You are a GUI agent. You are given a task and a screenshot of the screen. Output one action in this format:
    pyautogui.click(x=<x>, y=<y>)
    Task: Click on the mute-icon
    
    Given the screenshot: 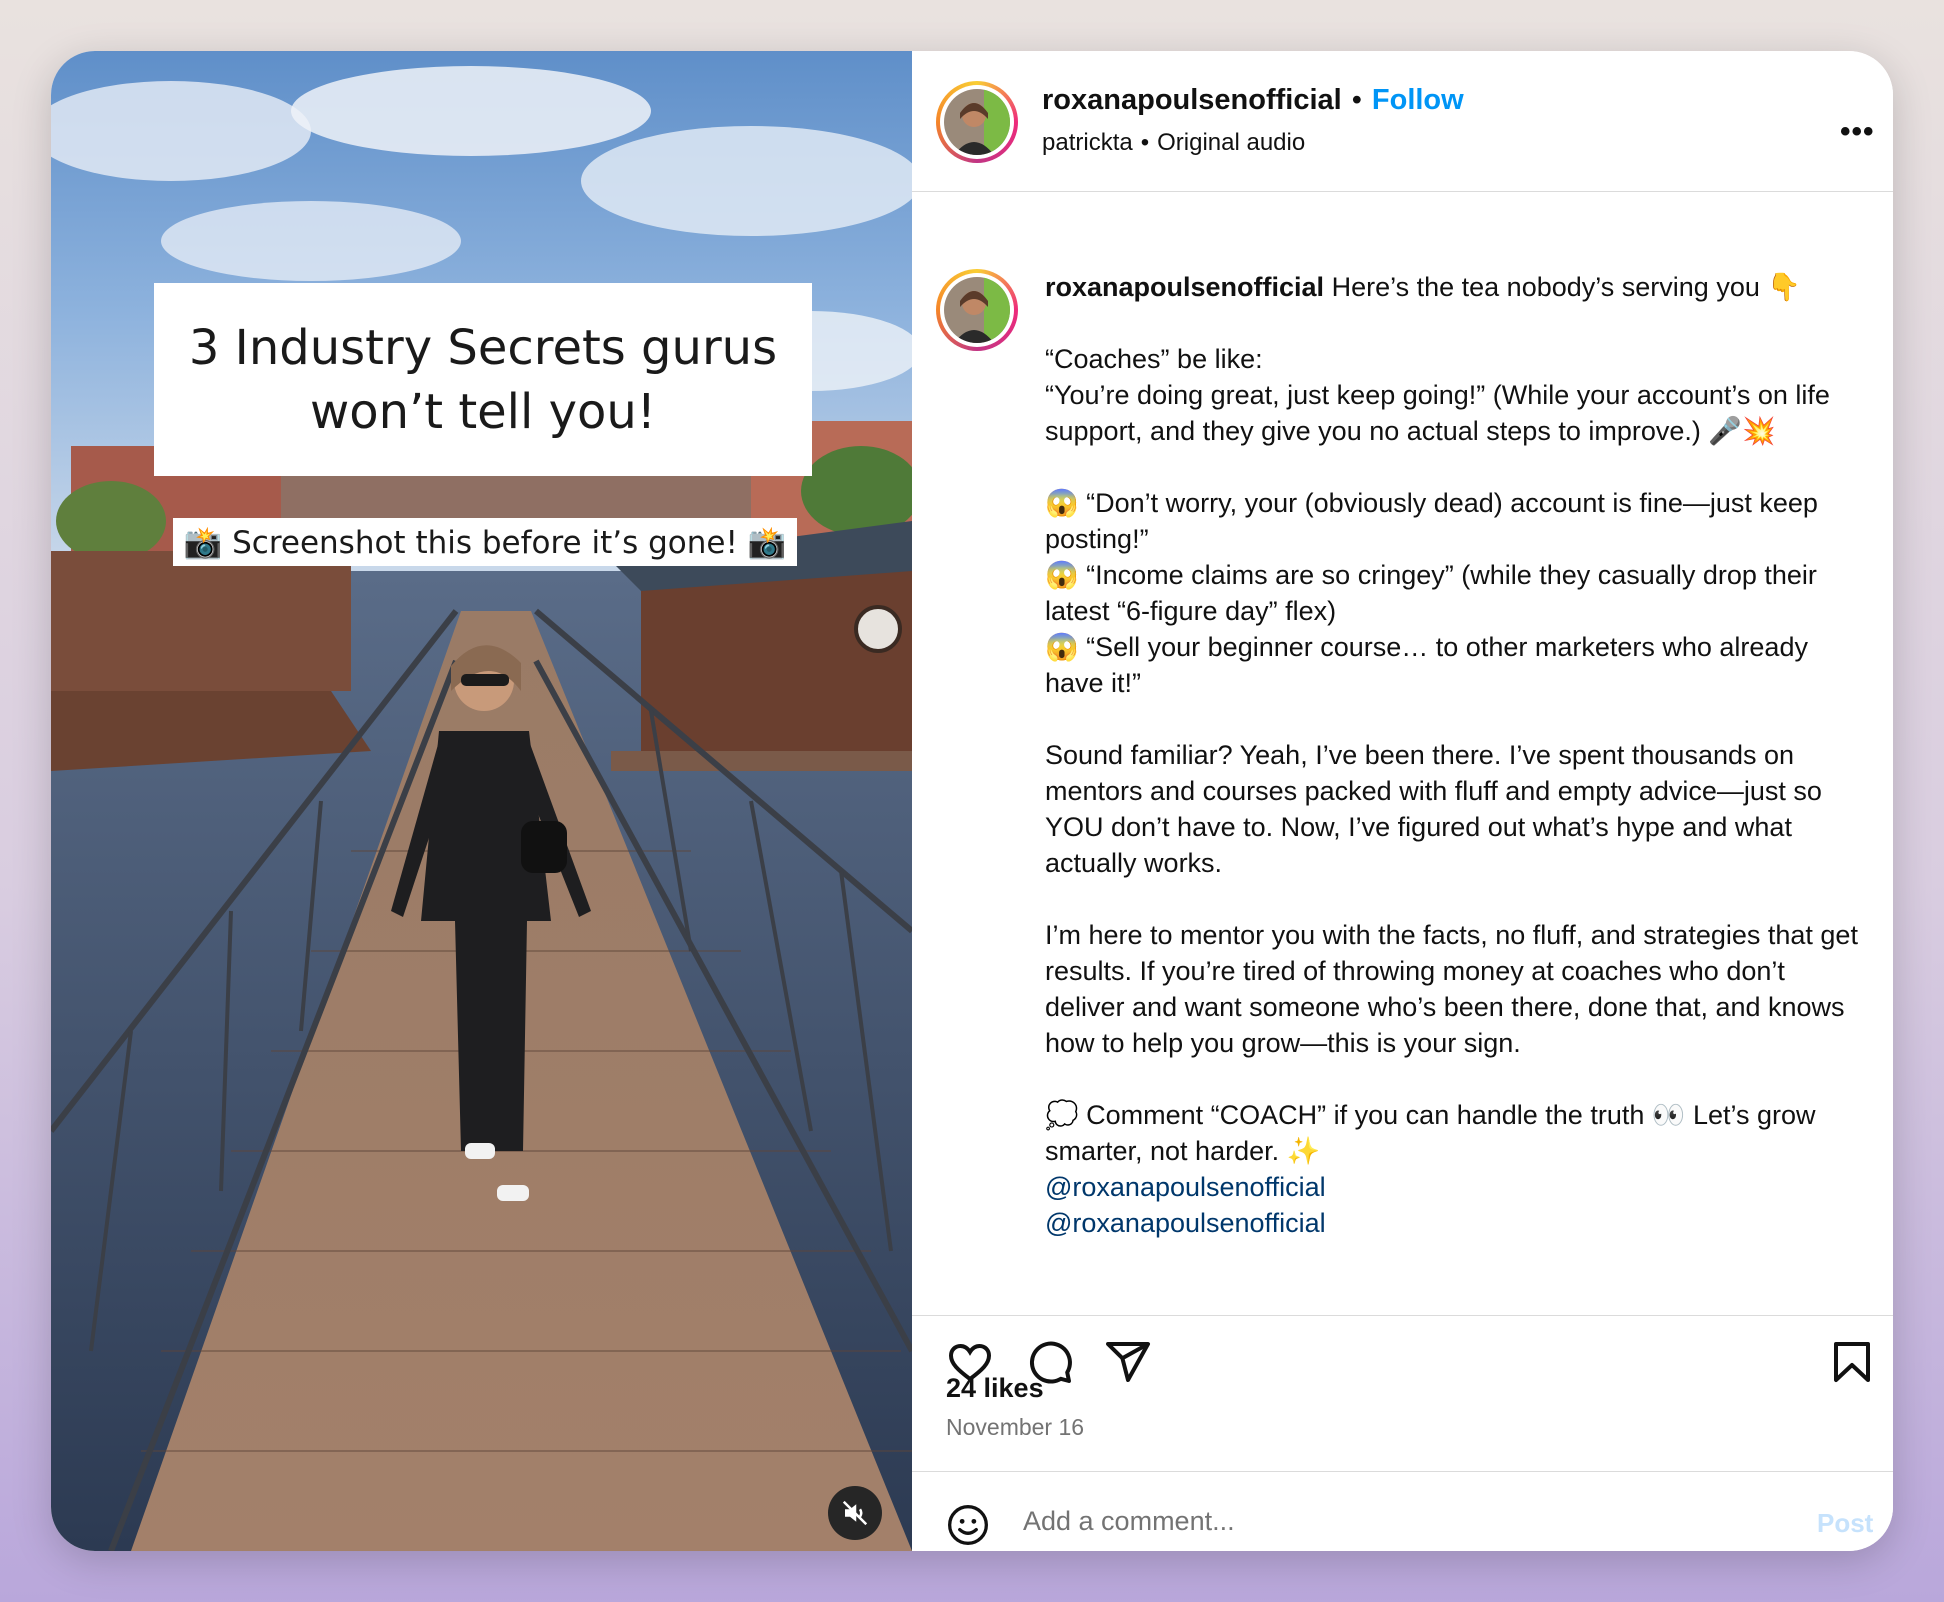 What is the action you would take?
    pyautogui.click(x=855, y=1513)
    